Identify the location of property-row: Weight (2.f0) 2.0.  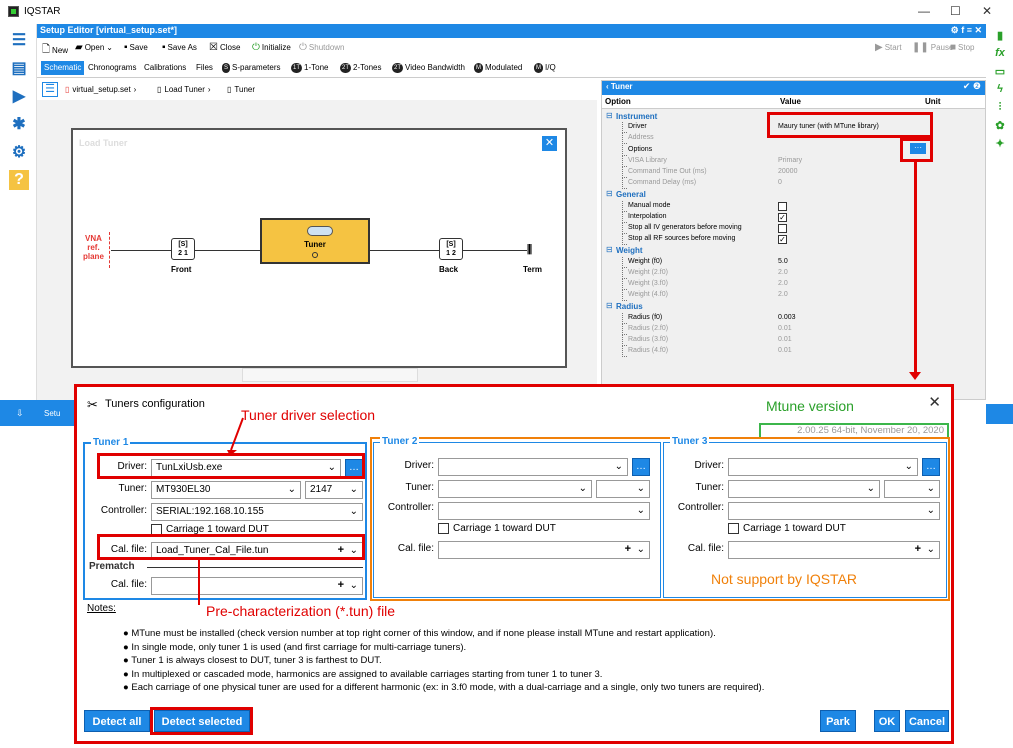
(793, 273).